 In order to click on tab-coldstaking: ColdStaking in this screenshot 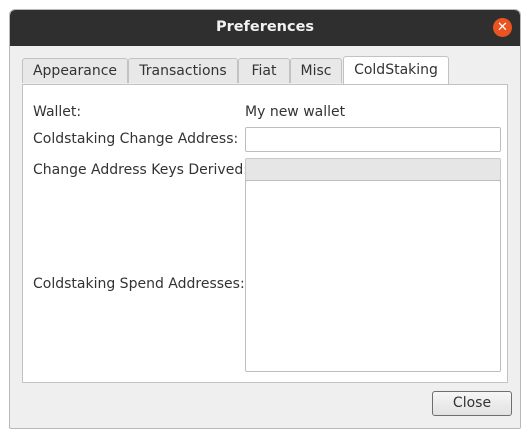, I will do `click(396, 70)`.